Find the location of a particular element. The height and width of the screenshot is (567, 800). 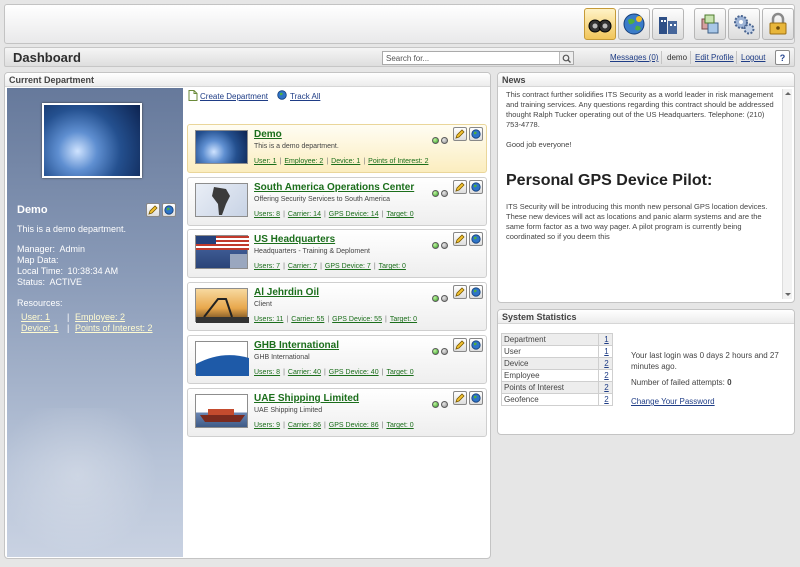

stat-link: GPS Device: 55 is located at coordinates (357, 319).